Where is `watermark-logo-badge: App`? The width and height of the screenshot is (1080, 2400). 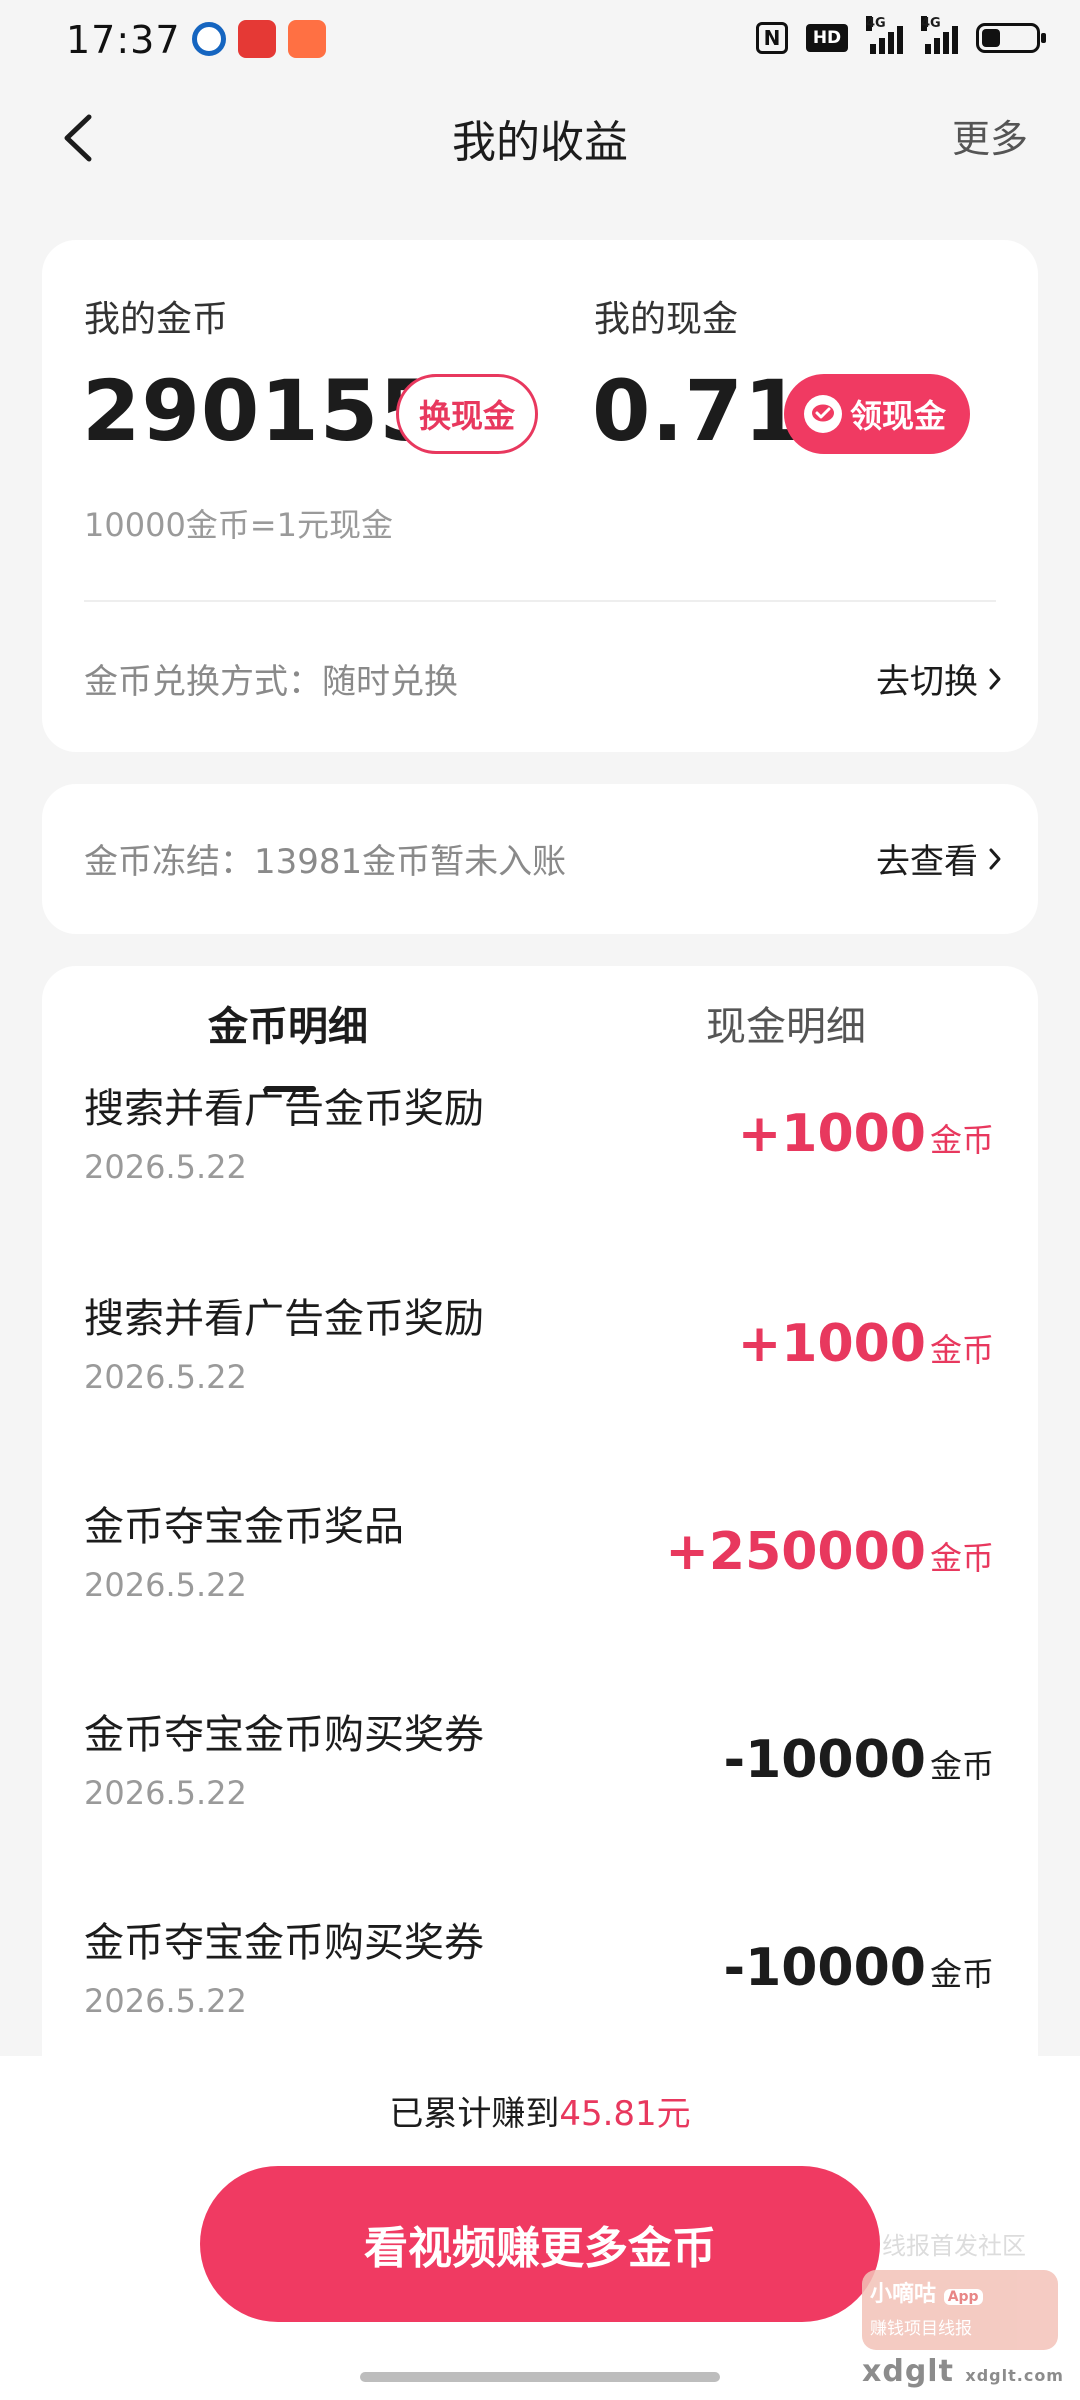 watermark-logo-badge: App is located at coordinates (963, 2297).